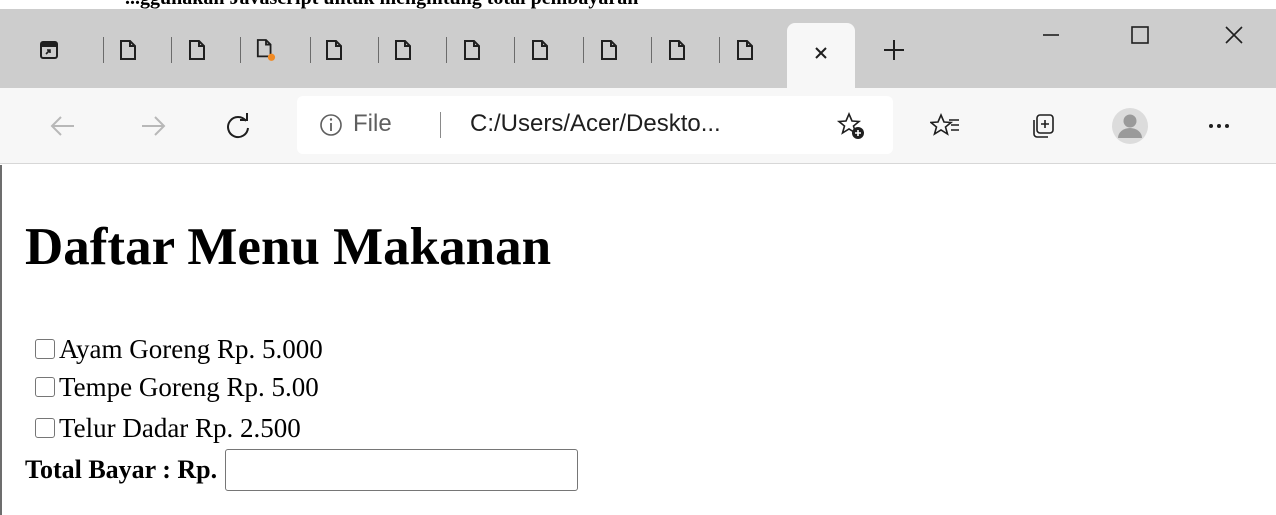 This screenshot has width=1276, height=515. What do you see at coordinates (153, 126) in the screenshot?
I see `forward-arrow-icon` at bounding box center [153, 126].